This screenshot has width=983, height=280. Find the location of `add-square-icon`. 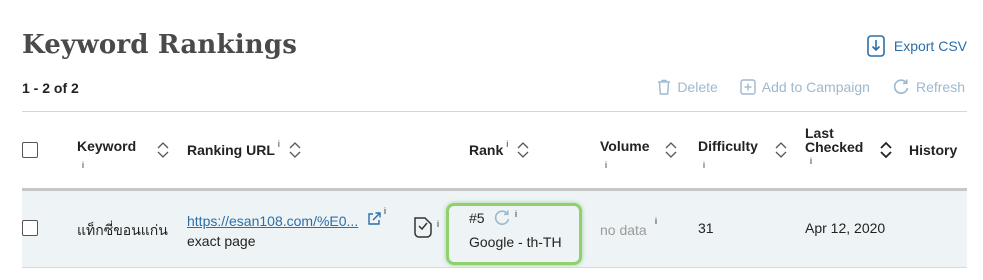

add-square-icon is located at coordinates (748, 87).